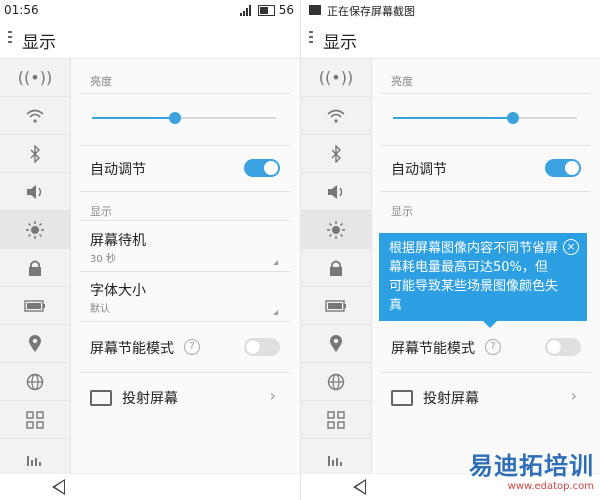 Image resolution: width=600 pixels, height=500 pixels. What do you see at coordinates (21, 10) in the screenshot?
I see `status-time: 01:56` at bounding box center [21, 10].